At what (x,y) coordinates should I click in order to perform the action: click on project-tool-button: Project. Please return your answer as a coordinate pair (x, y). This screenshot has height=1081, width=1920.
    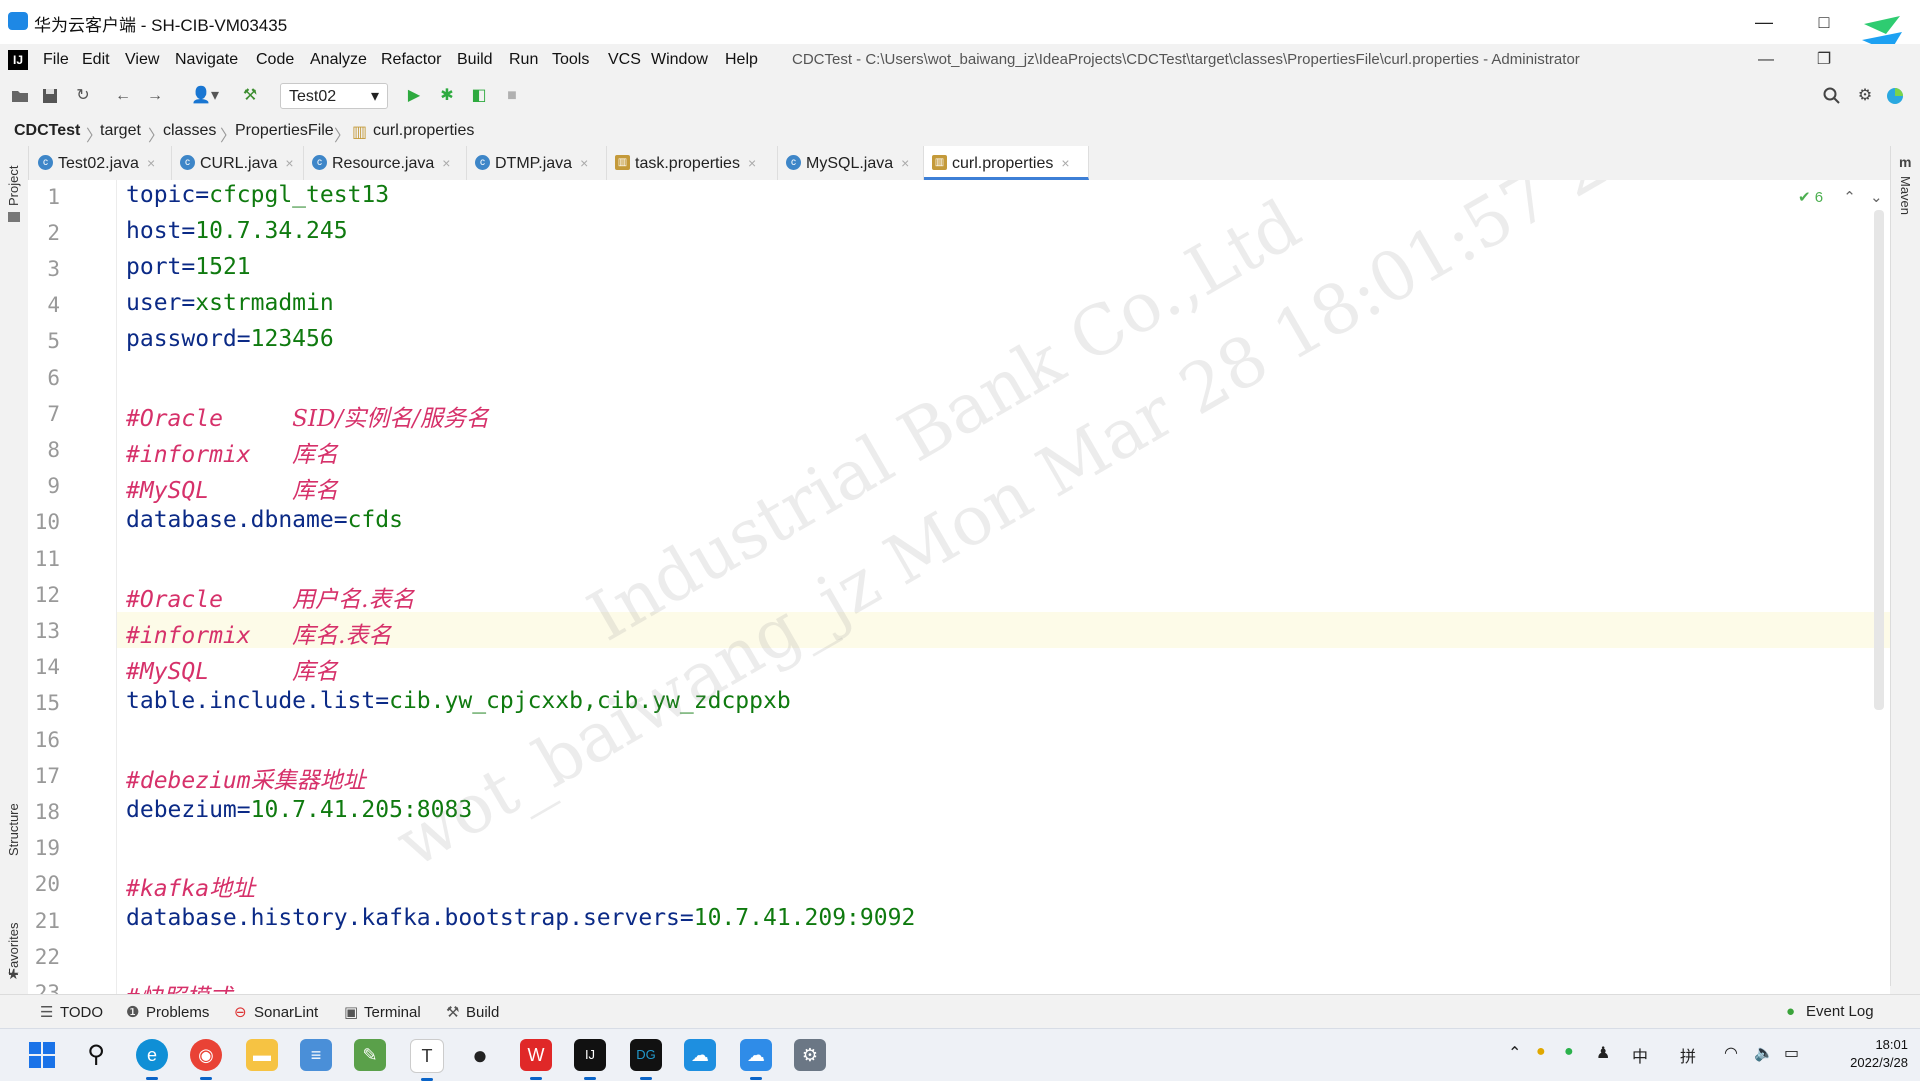
    Looking at the image, I should click on (13, 186).